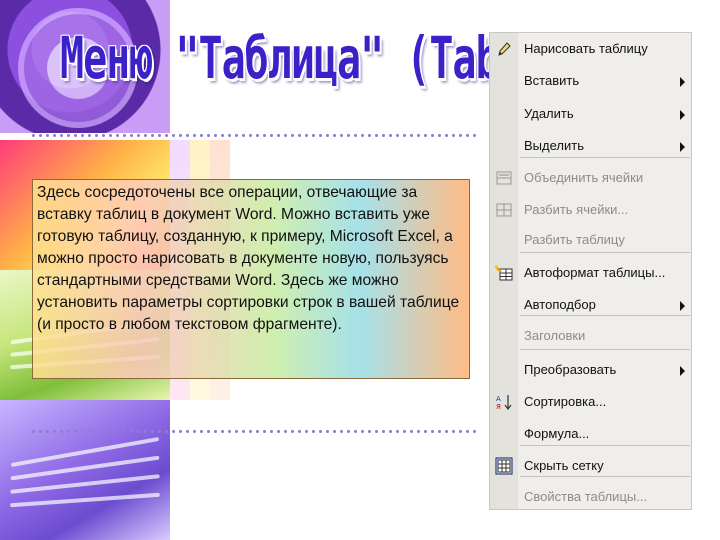 The width and height of the screenshot is (720, 540). Describe the element at coordinates (498, 407) in the screenshot. I see `svg-text: Я` at that location.